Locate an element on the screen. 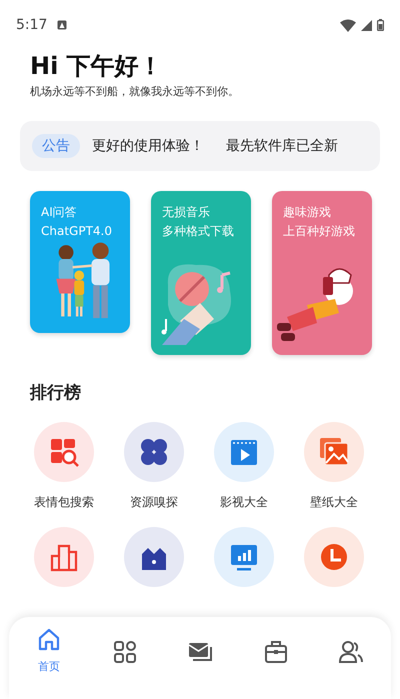 This screenshot has width=400, height=699. feature-card: 无损音乐 多种格式下载 is located at coordinates (201, 273).